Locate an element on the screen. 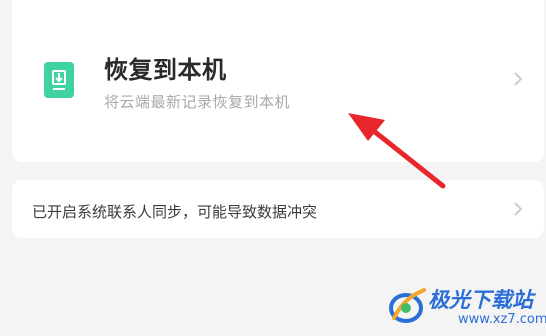  download-to-phone-icon is located at coordinates (59, 80).